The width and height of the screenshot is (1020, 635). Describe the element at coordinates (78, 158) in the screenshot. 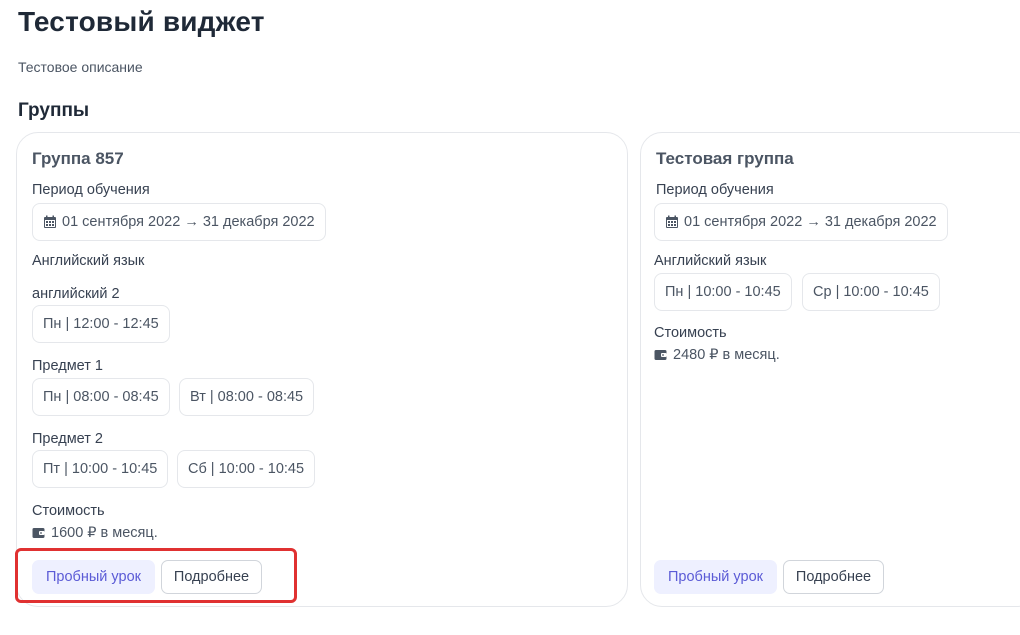

I see `group-name: Группа 857` at that location.